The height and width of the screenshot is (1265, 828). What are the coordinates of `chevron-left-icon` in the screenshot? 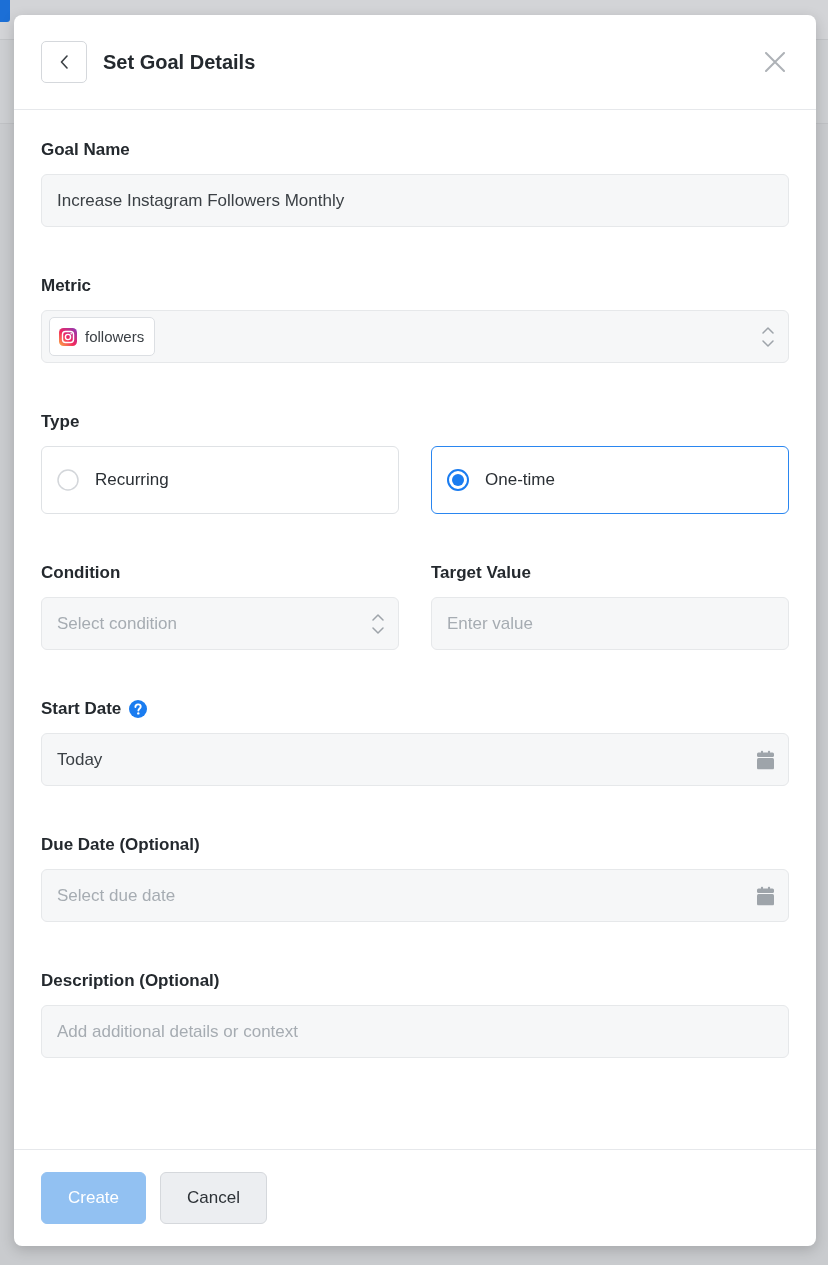 It's located at (64, 62).